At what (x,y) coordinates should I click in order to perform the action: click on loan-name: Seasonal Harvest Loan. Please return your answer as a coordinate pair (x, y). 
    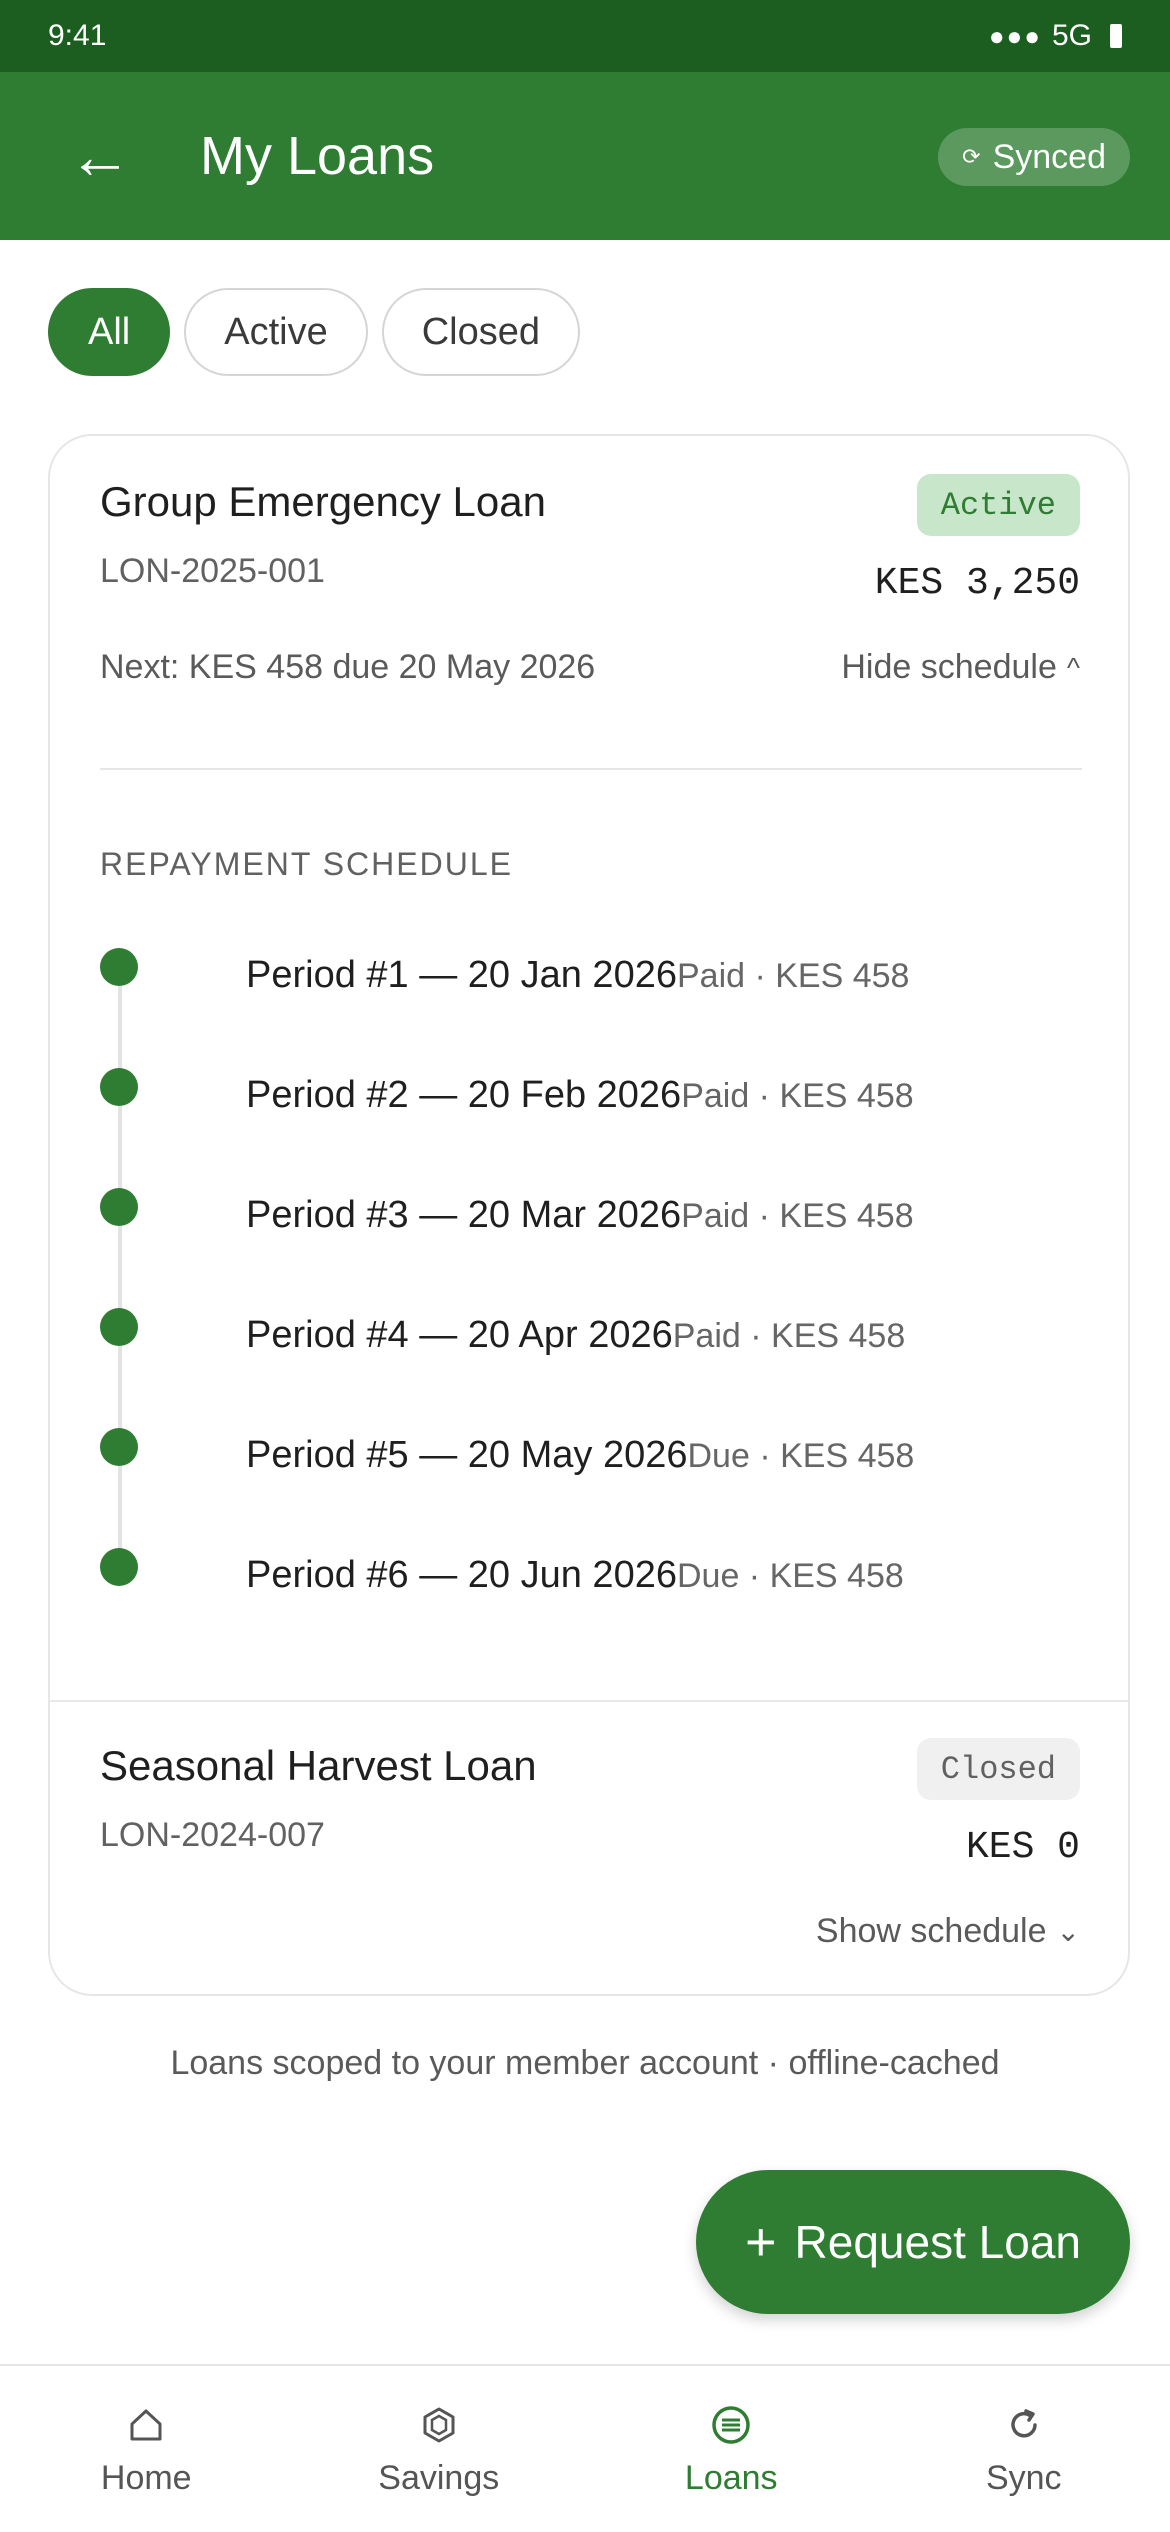
    Looking at the image, I should click on (318, 1765).